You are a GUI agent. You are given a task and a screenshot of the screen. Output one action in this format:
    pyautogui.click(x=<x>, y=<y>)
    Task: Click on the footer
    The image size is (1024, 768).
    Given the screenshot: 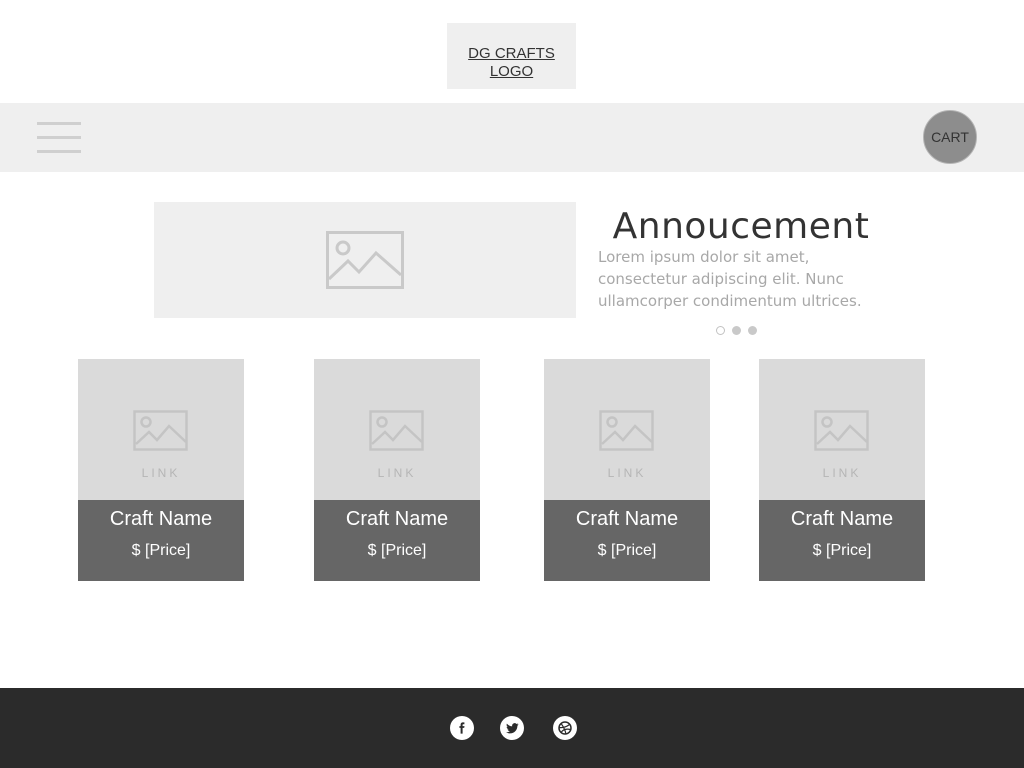 What is the action you would take?
    pyautogui.click(x=512, y=728)
    